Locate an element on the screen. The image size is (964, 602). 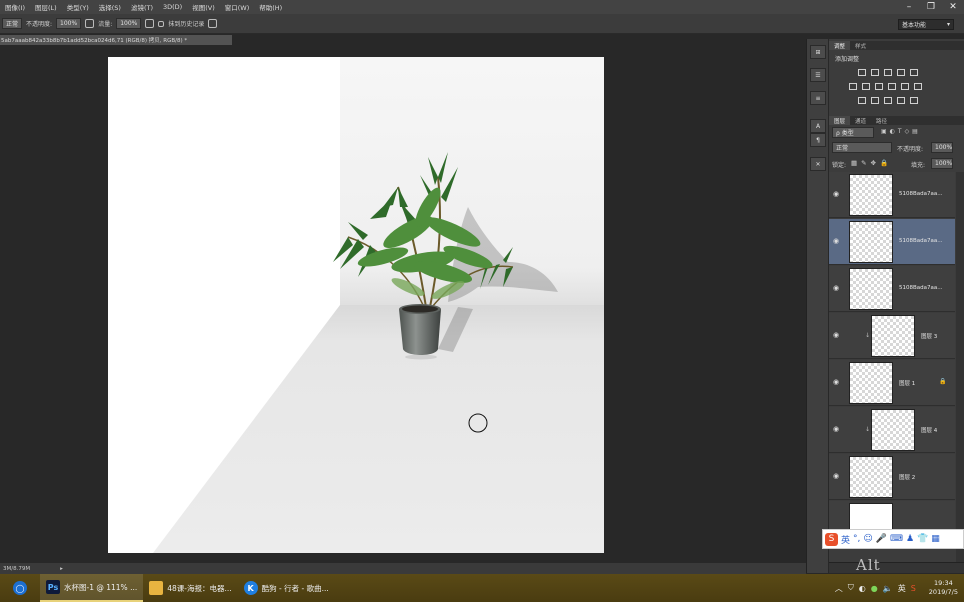
curves-icon is located at coordinates (888, 72).